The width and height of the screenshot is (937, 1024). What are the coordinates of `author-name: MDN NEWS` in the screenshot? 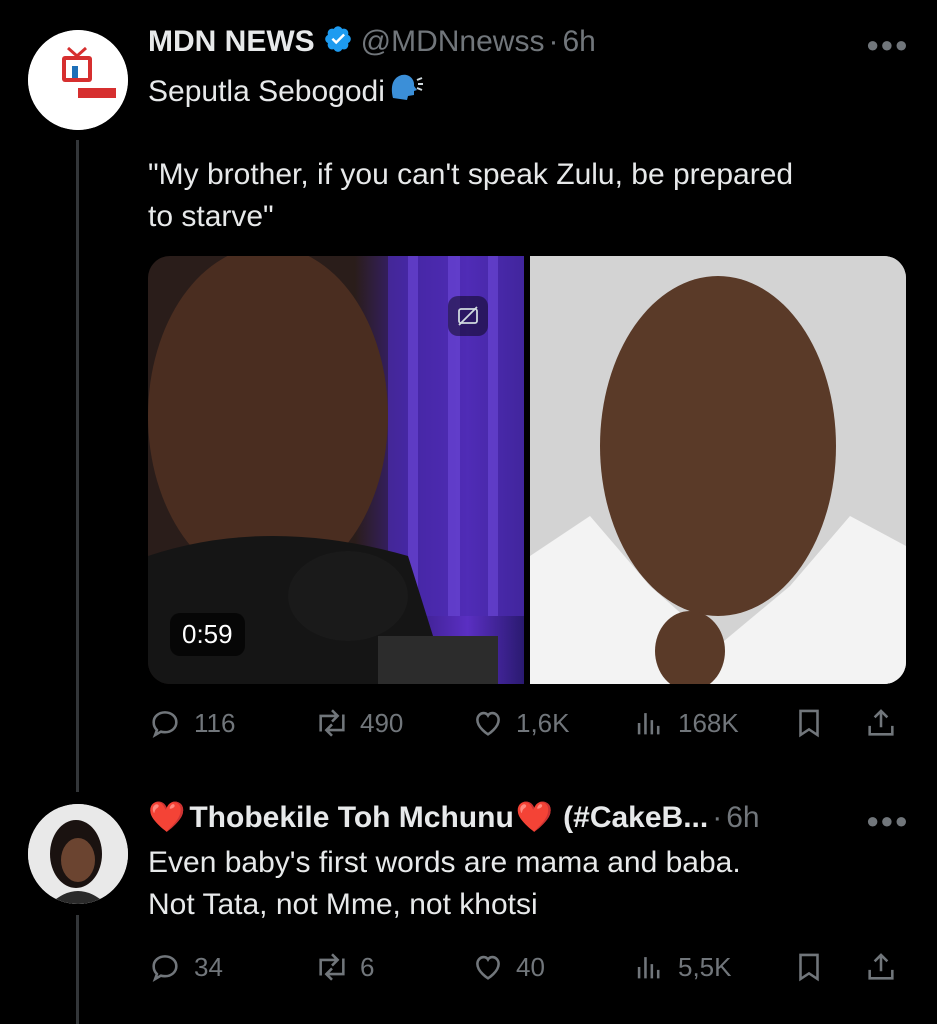 It's located at (231, 42).